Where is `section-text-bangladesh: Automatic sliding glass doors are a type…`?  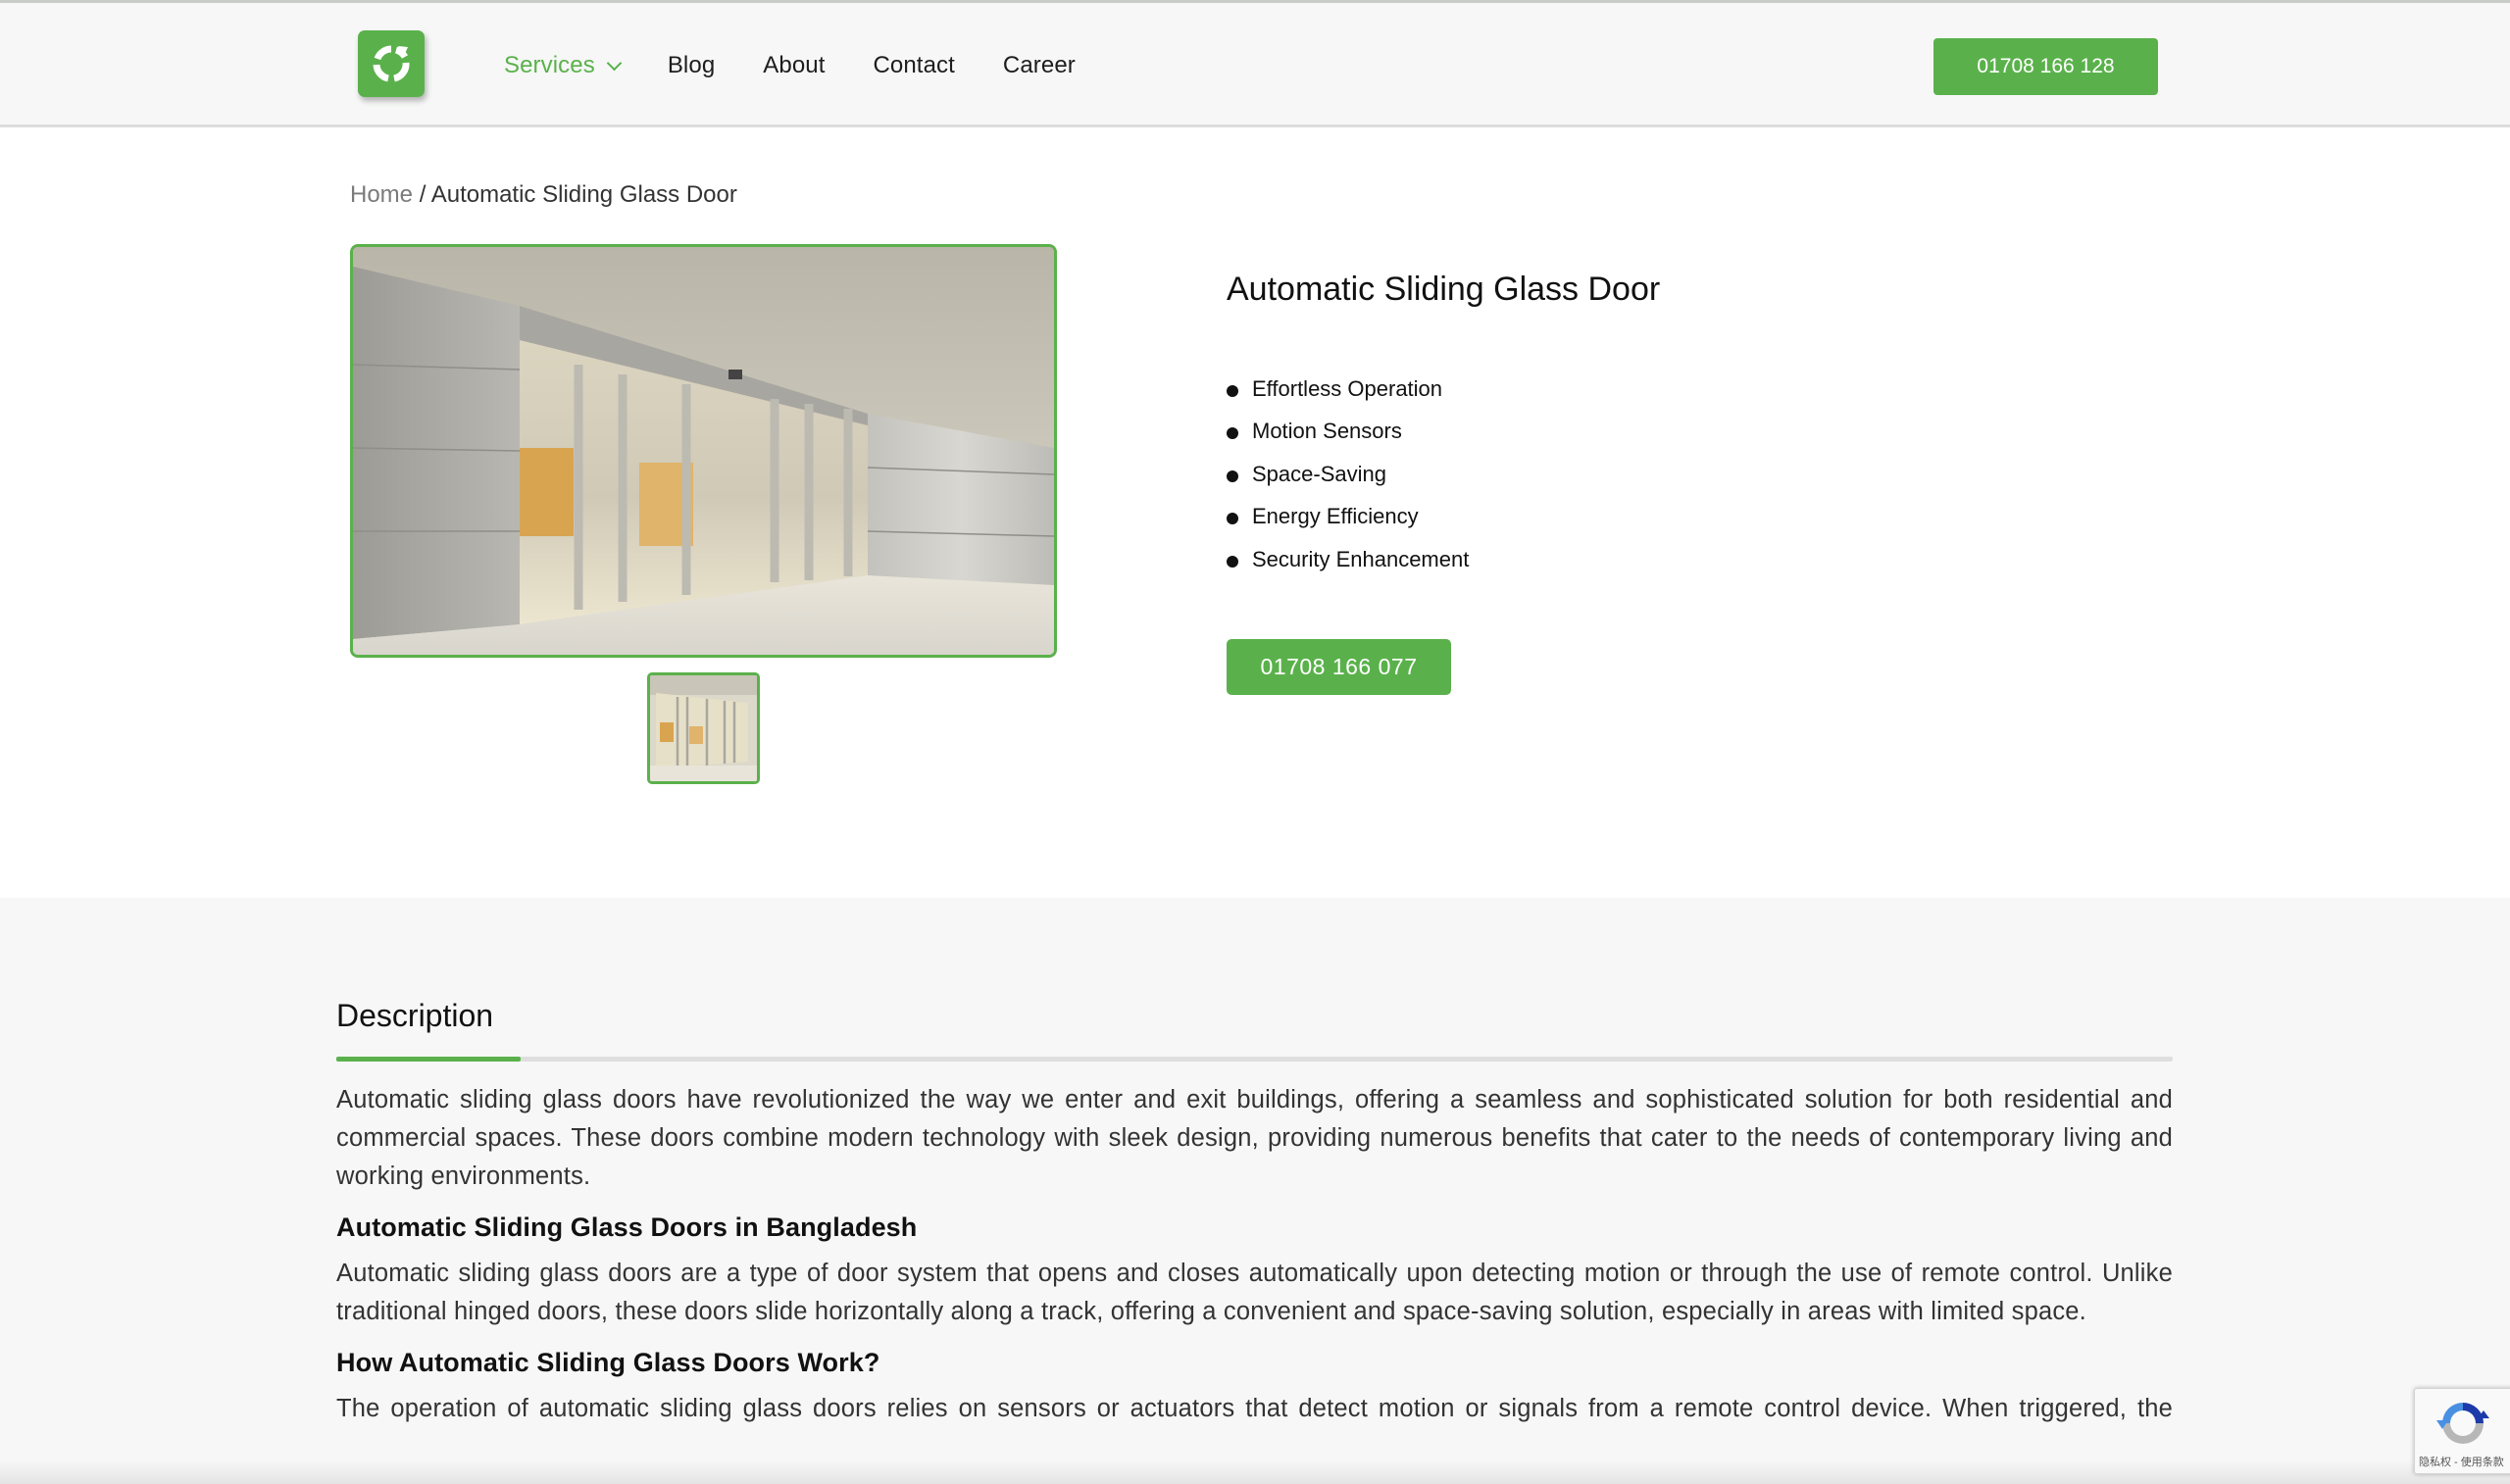
section-text-bangladesh: Automatic sliding glass doors are a type… is located at coordinates (1254, 1292).